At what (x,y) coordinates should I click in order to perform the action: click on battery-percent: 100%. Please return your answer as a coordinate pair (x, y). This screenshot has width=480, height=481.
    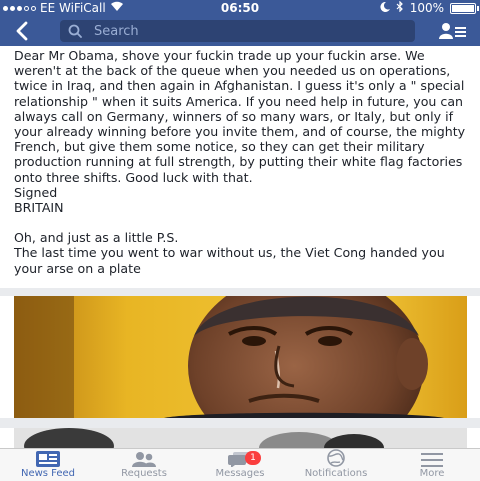
    Looking at the image, I should click on (426, 8).